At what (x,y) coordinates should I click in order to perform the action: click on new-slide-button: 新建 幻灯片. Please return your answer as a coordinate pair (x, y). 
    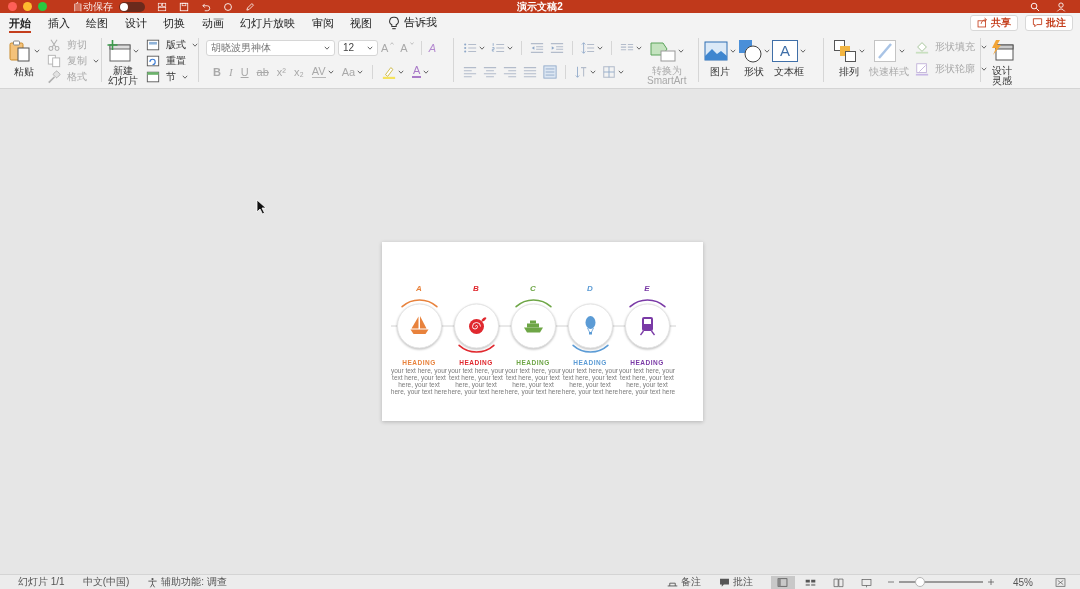
    Looking at the image, I should click on (123, 59).